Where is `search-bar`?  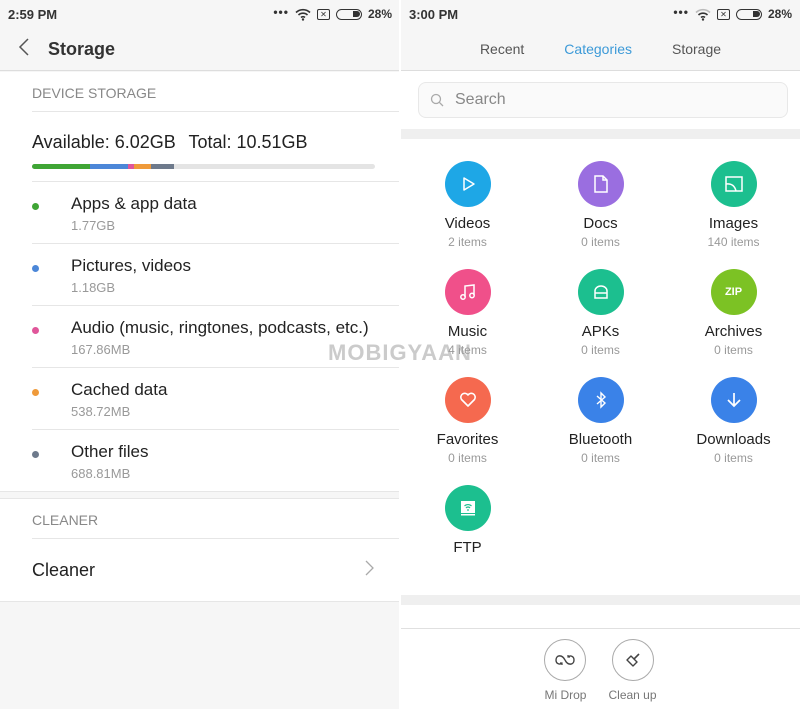 search-bar is located at coordinates (603, 100).